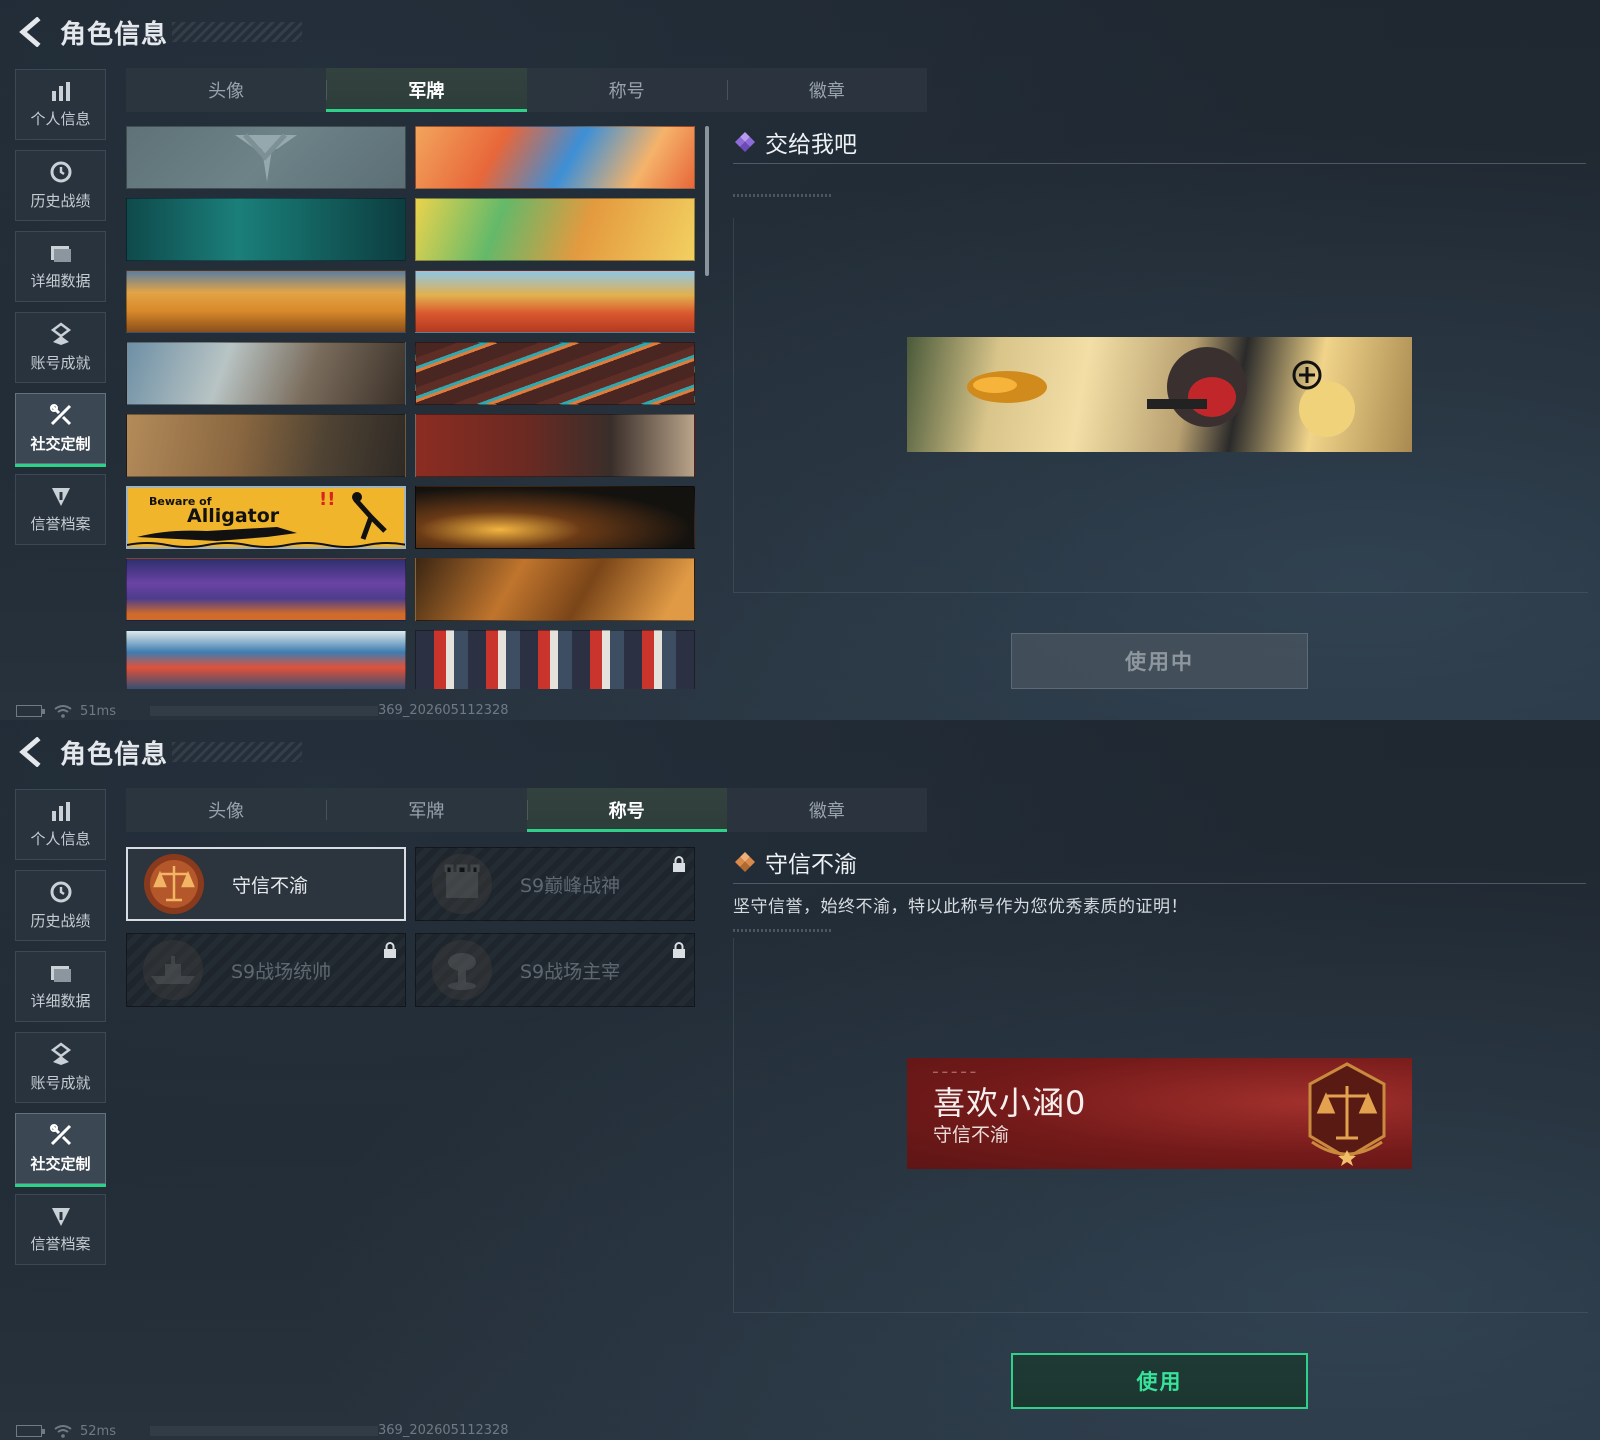 The width and height of the screenshot is (1600, 1440). Describe the element at coordinates (270, 885) in the screenshot. I see `title-name: 守信不渝` at that location.